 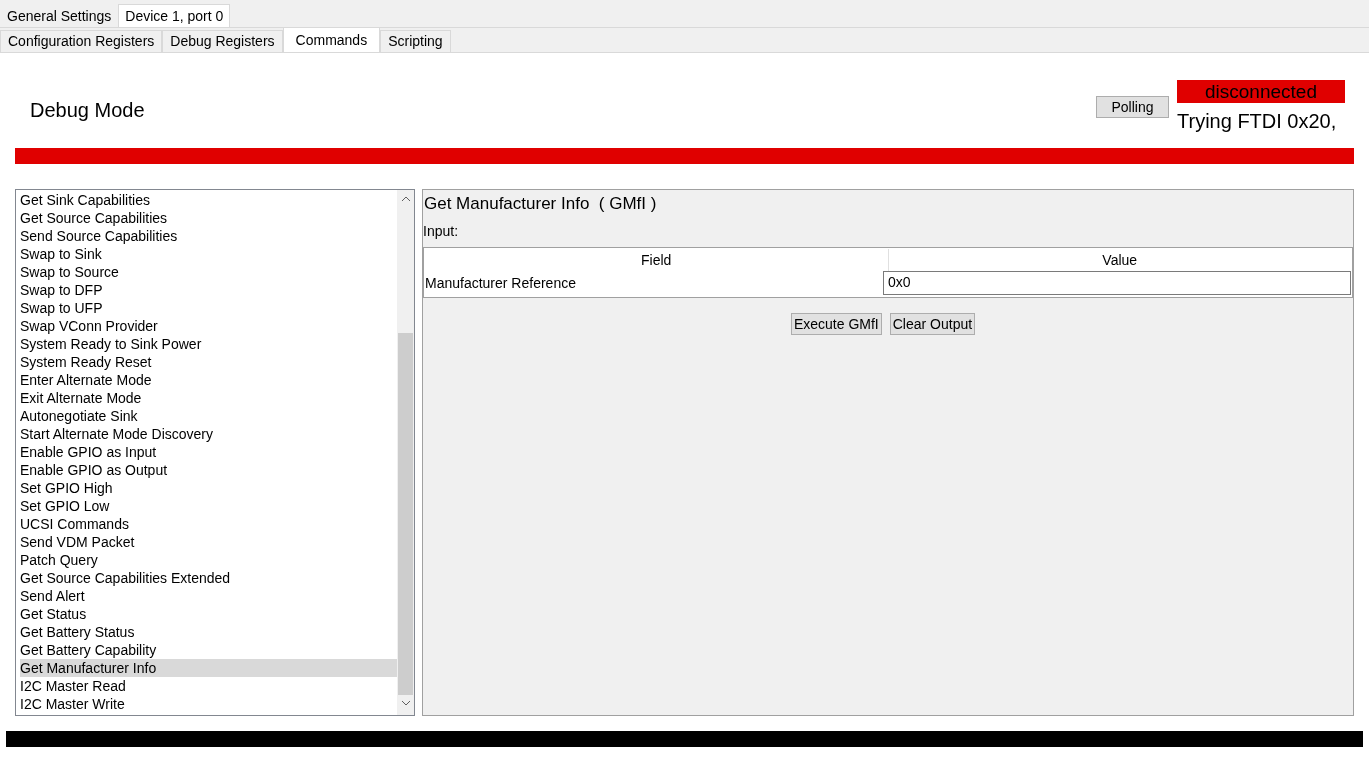 I want to click on tab: Device 1, port 0, so click(x=174, y=15).